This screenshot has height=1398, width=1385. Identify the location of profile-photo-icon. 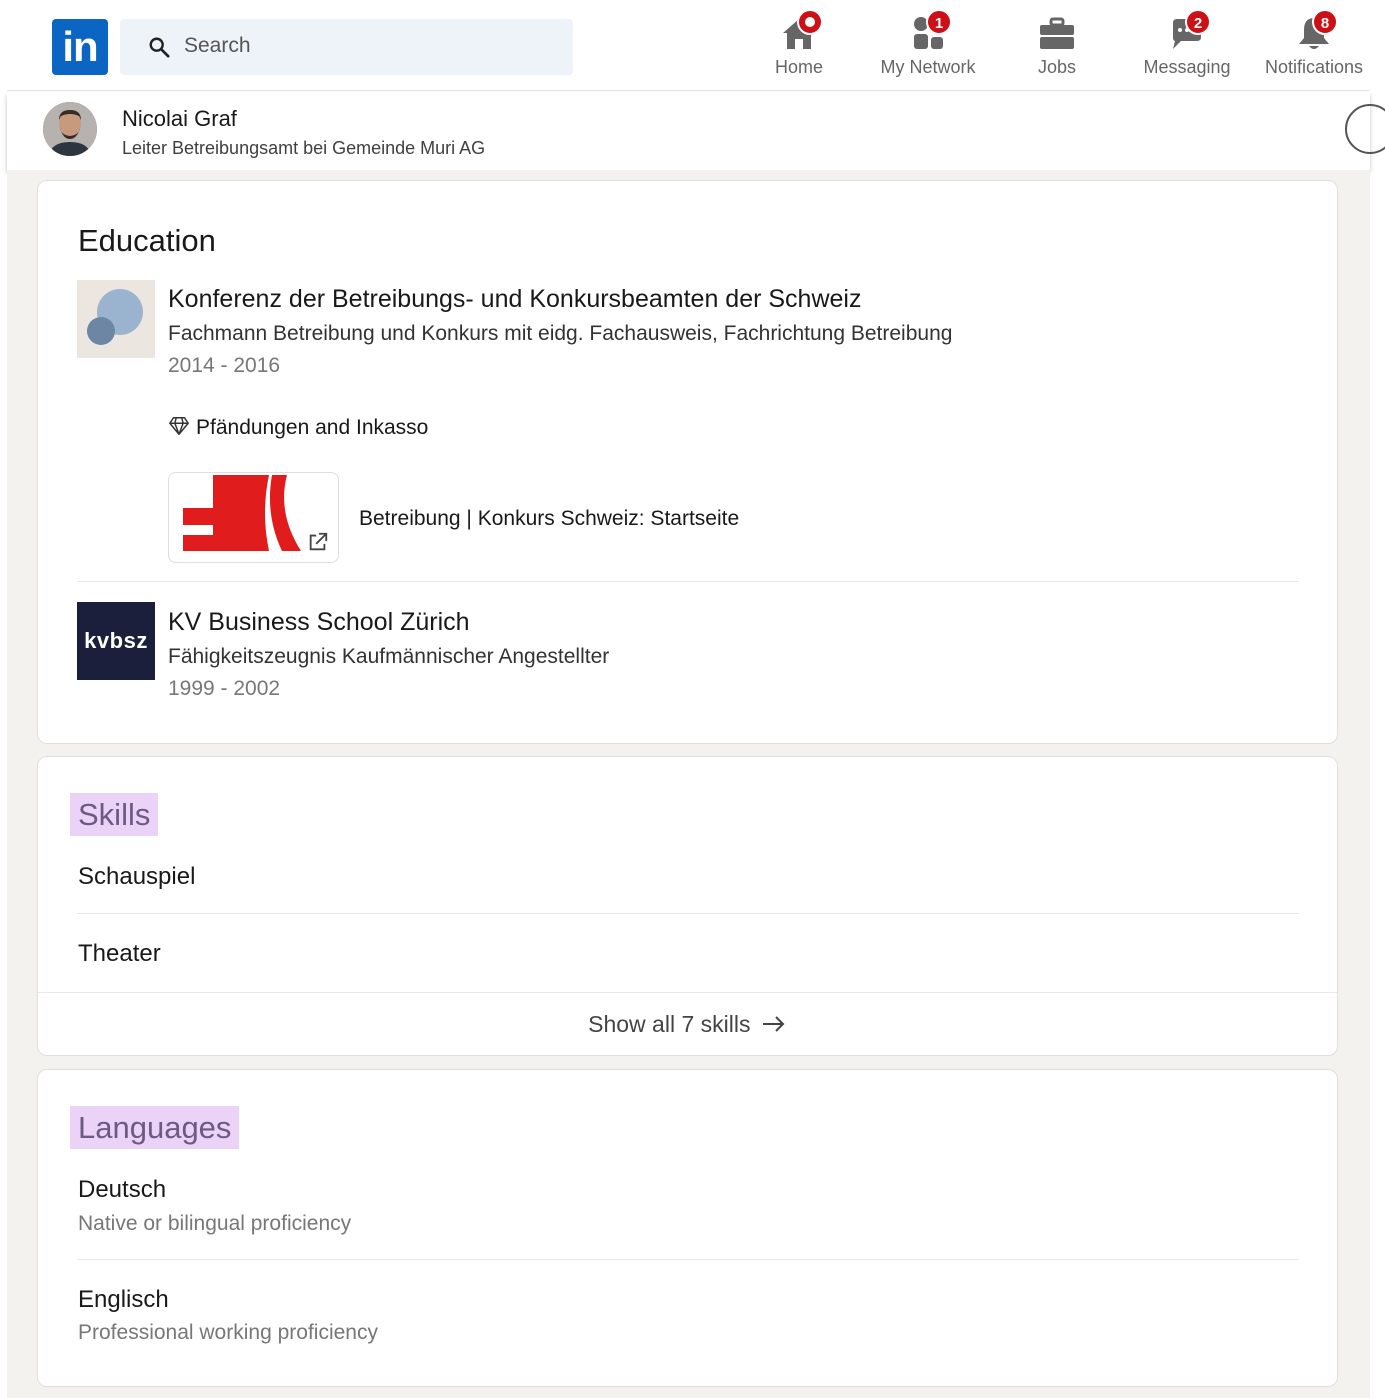
(70, 129).